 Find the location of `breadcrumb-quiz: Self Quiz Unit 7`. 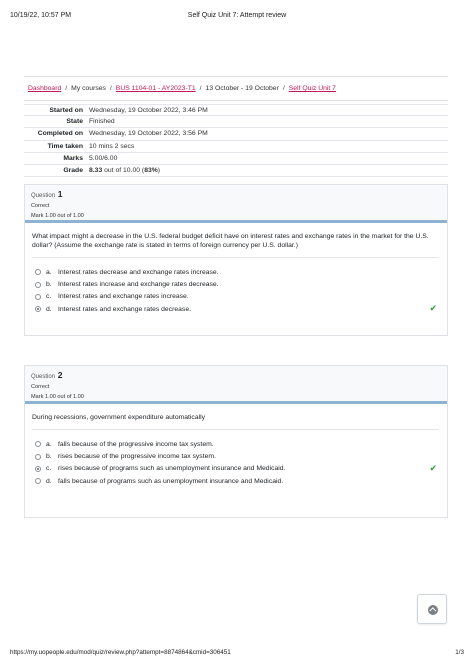

breadcrumb-quiz: Self Quiz Unit 7 is located at coordinates (312, 88).